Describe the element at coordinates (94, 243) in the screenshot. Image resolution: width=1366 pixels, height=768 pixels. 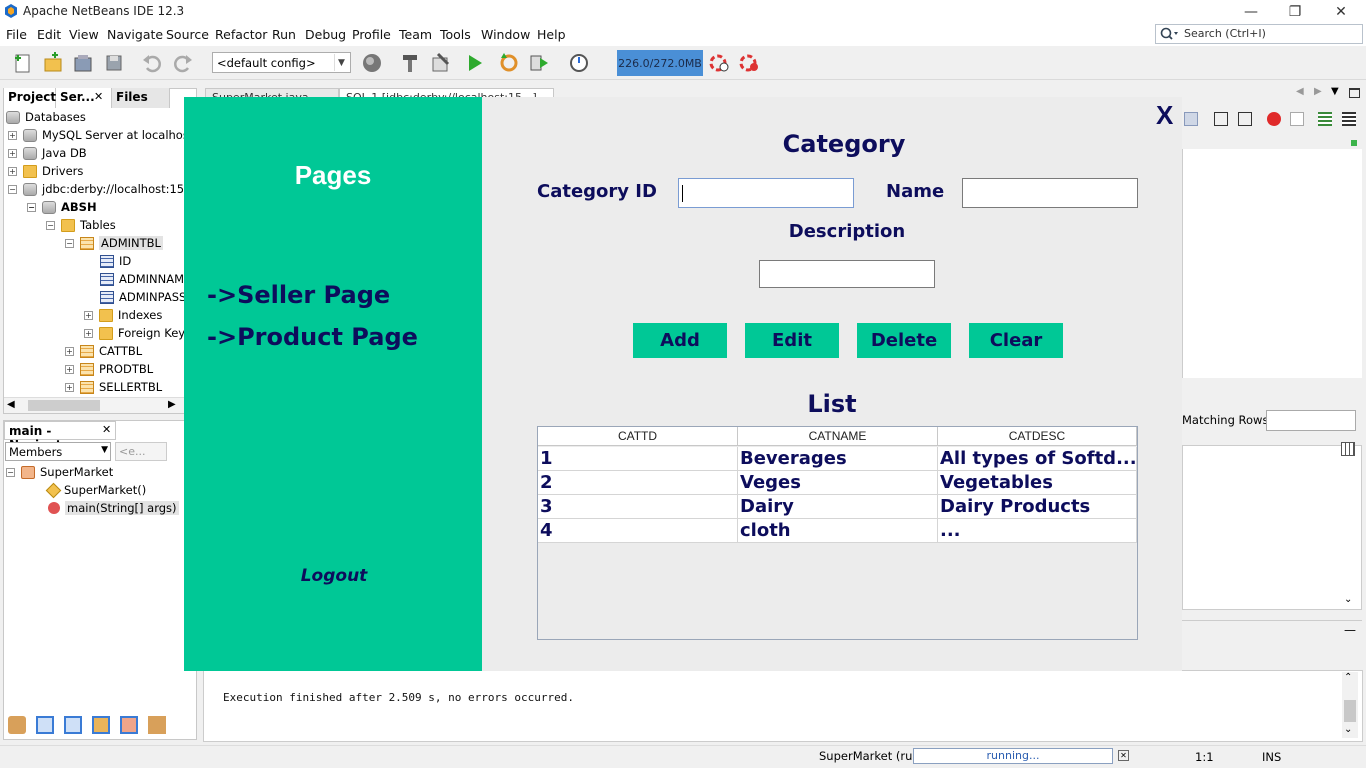
I see `tree-item-admintbl: − ADMINTBL` at that location.